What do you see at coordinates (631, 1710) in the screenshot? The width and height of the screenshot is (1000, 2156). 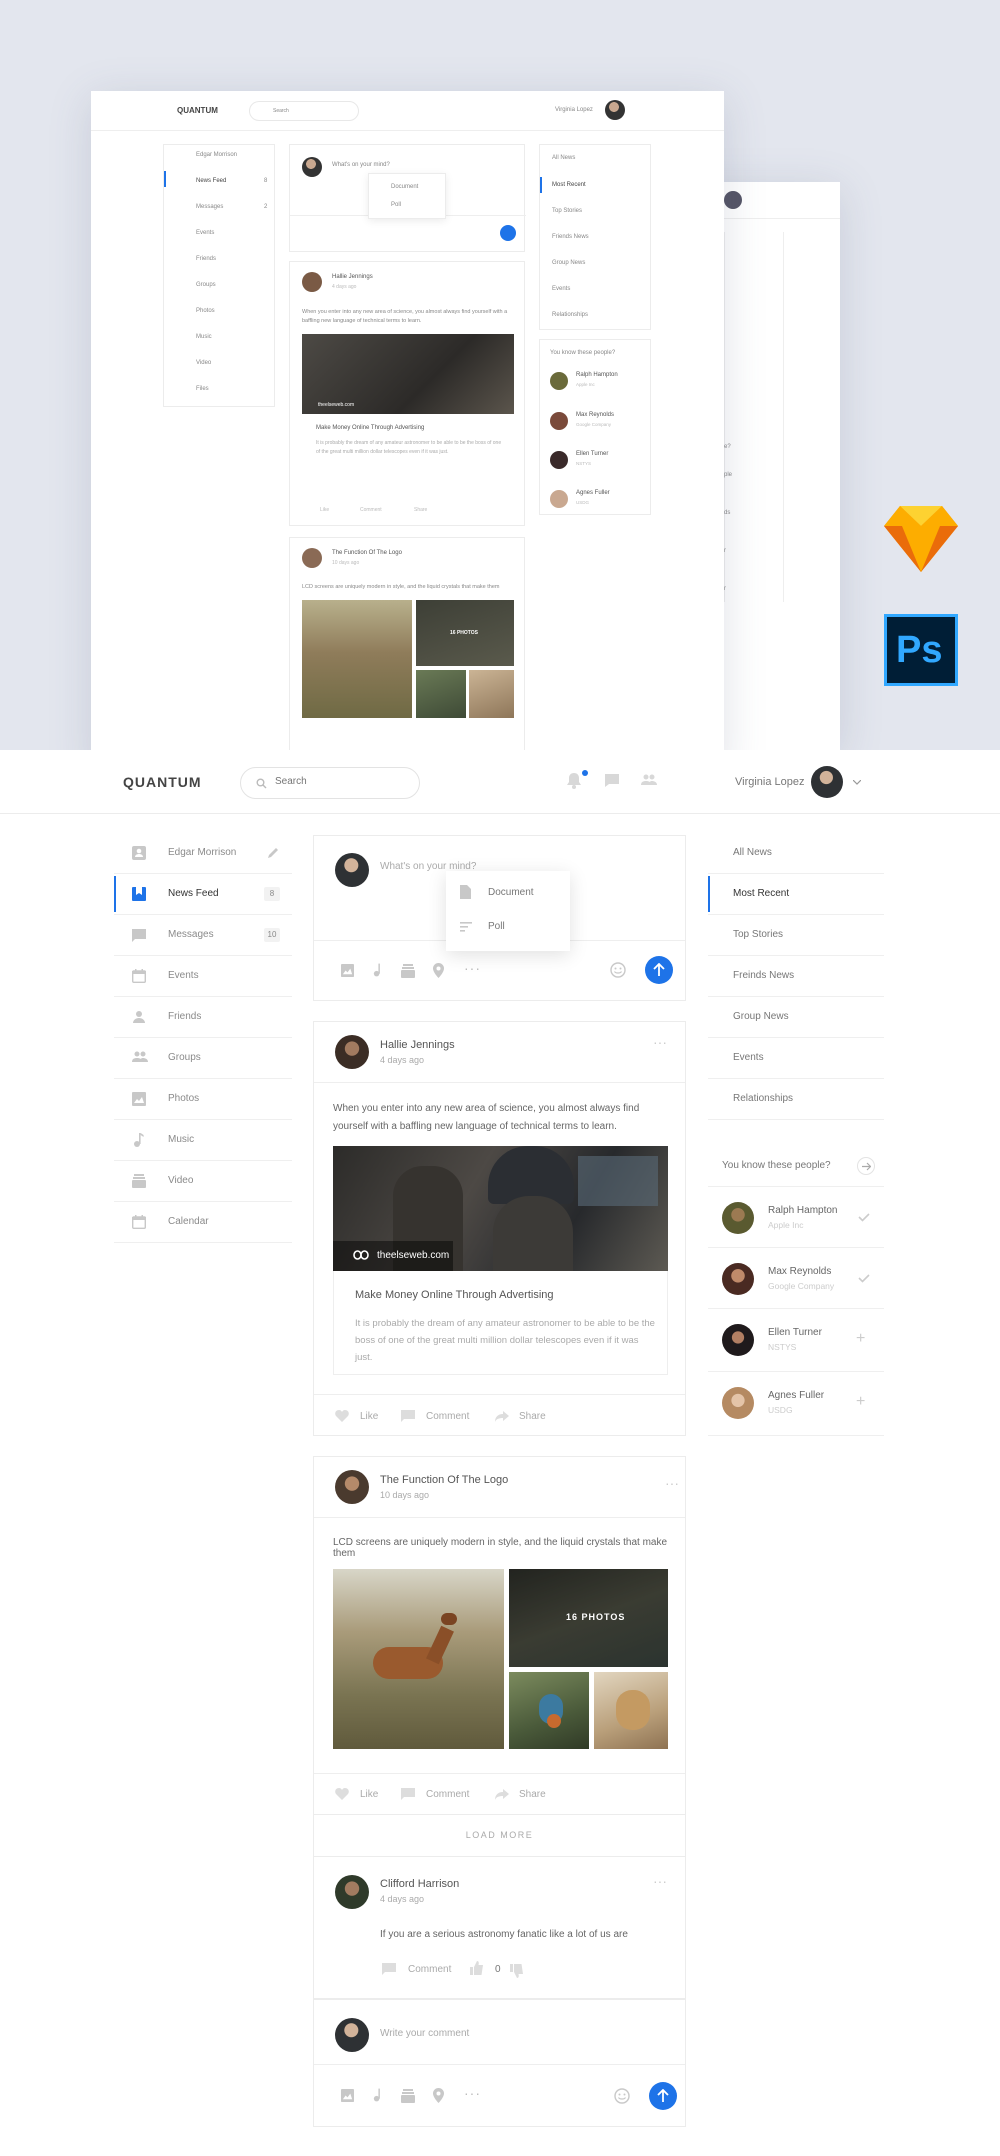 I see `photo-lioness` at bounding box center [631, 1710].